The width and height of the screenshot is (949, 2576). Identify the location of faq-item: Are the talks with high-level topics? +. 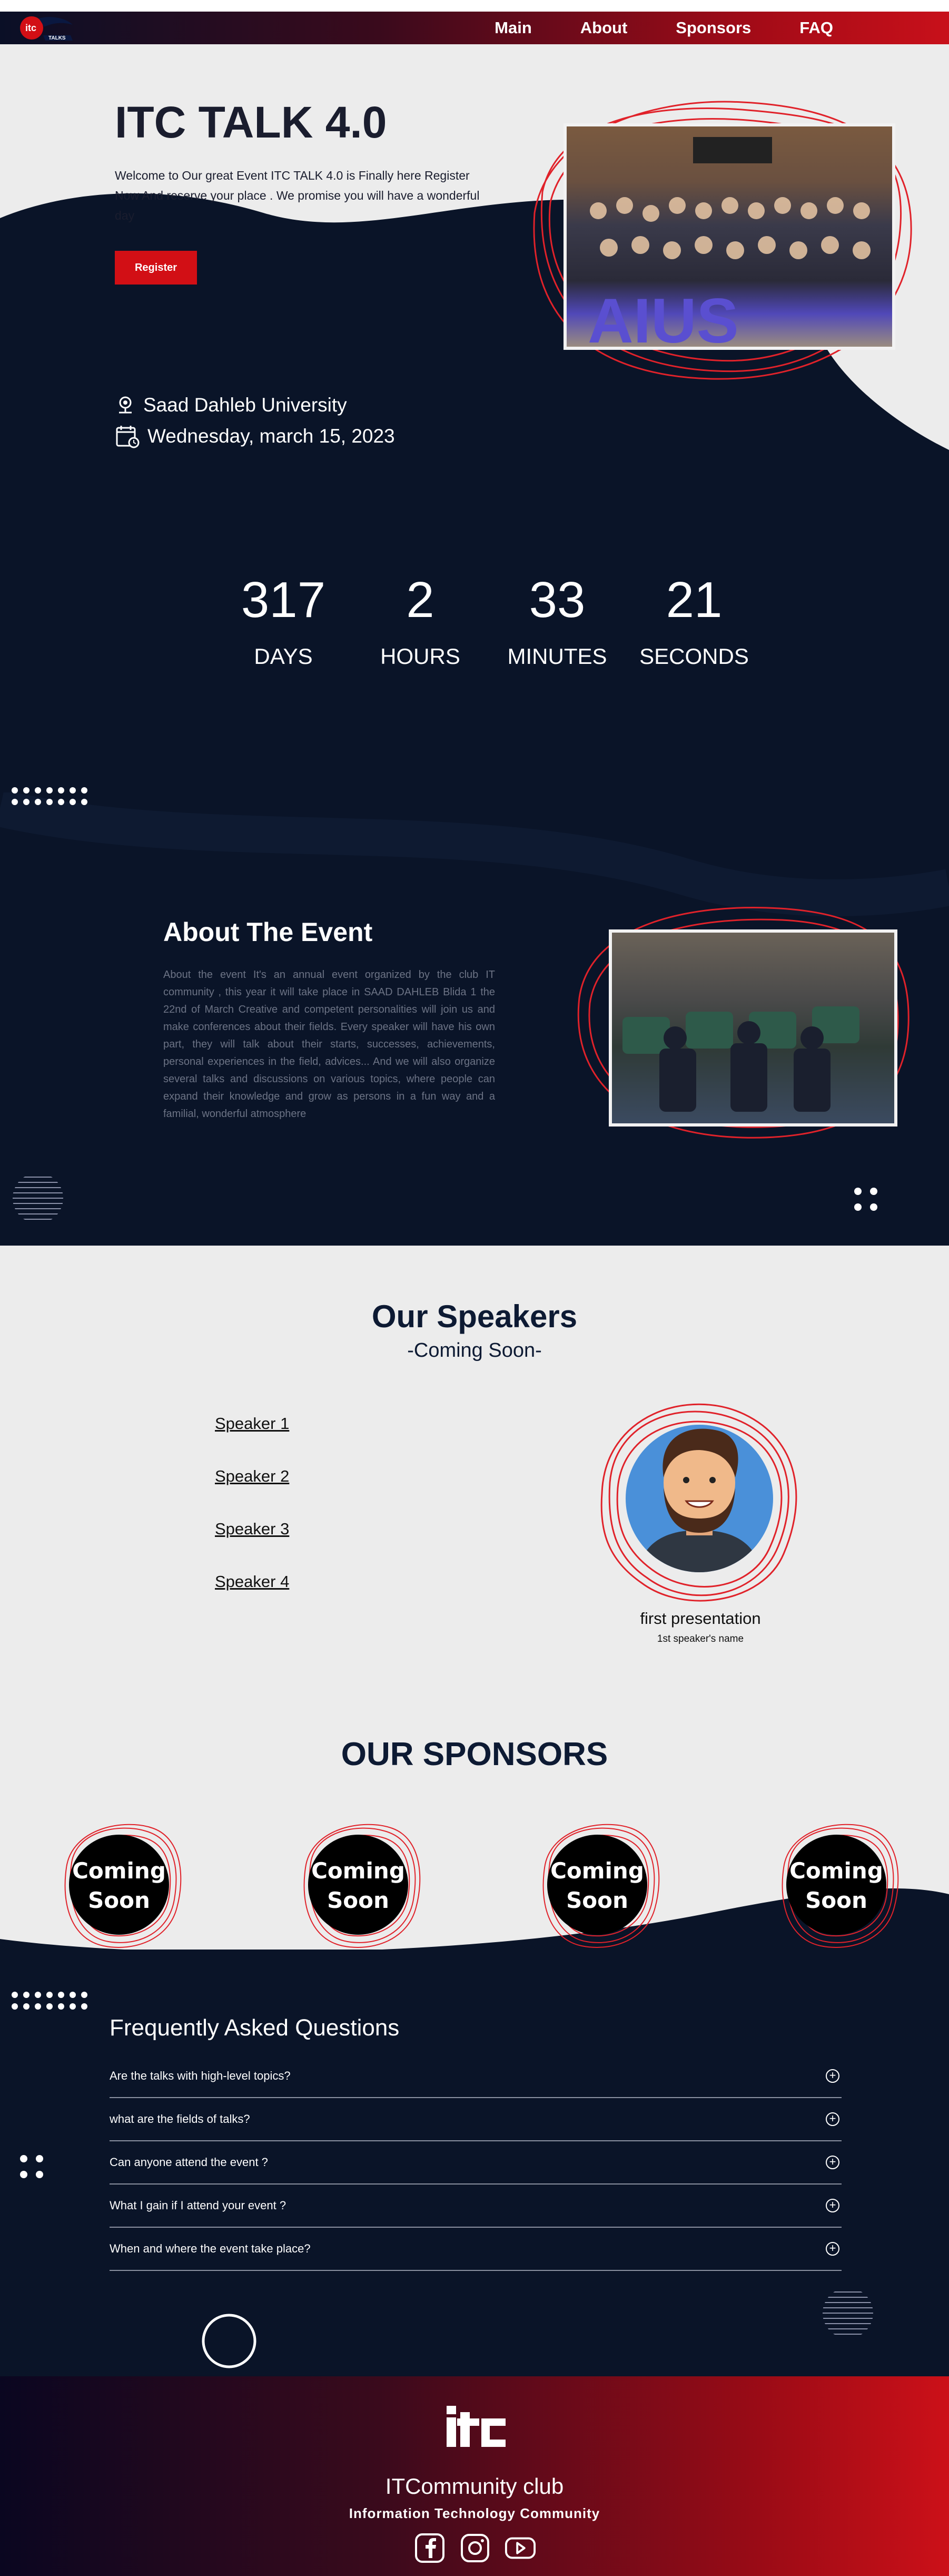
(476, 2076).